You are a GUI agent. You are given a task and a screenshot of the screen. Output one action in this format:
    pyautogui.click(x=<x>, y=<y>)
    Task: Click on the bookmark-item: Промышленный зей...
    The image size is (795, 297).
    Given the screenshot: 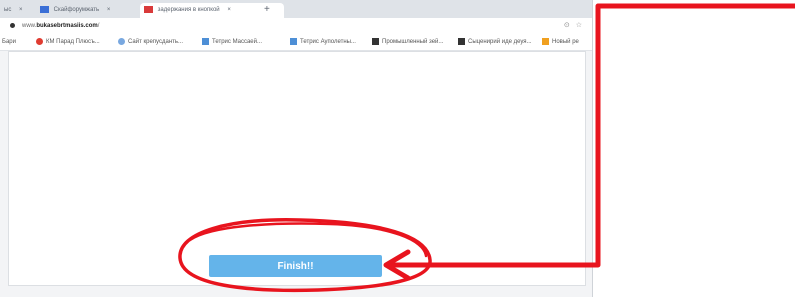 What is the action you would take?
    pyautogui.click(x=407, y=42)
    